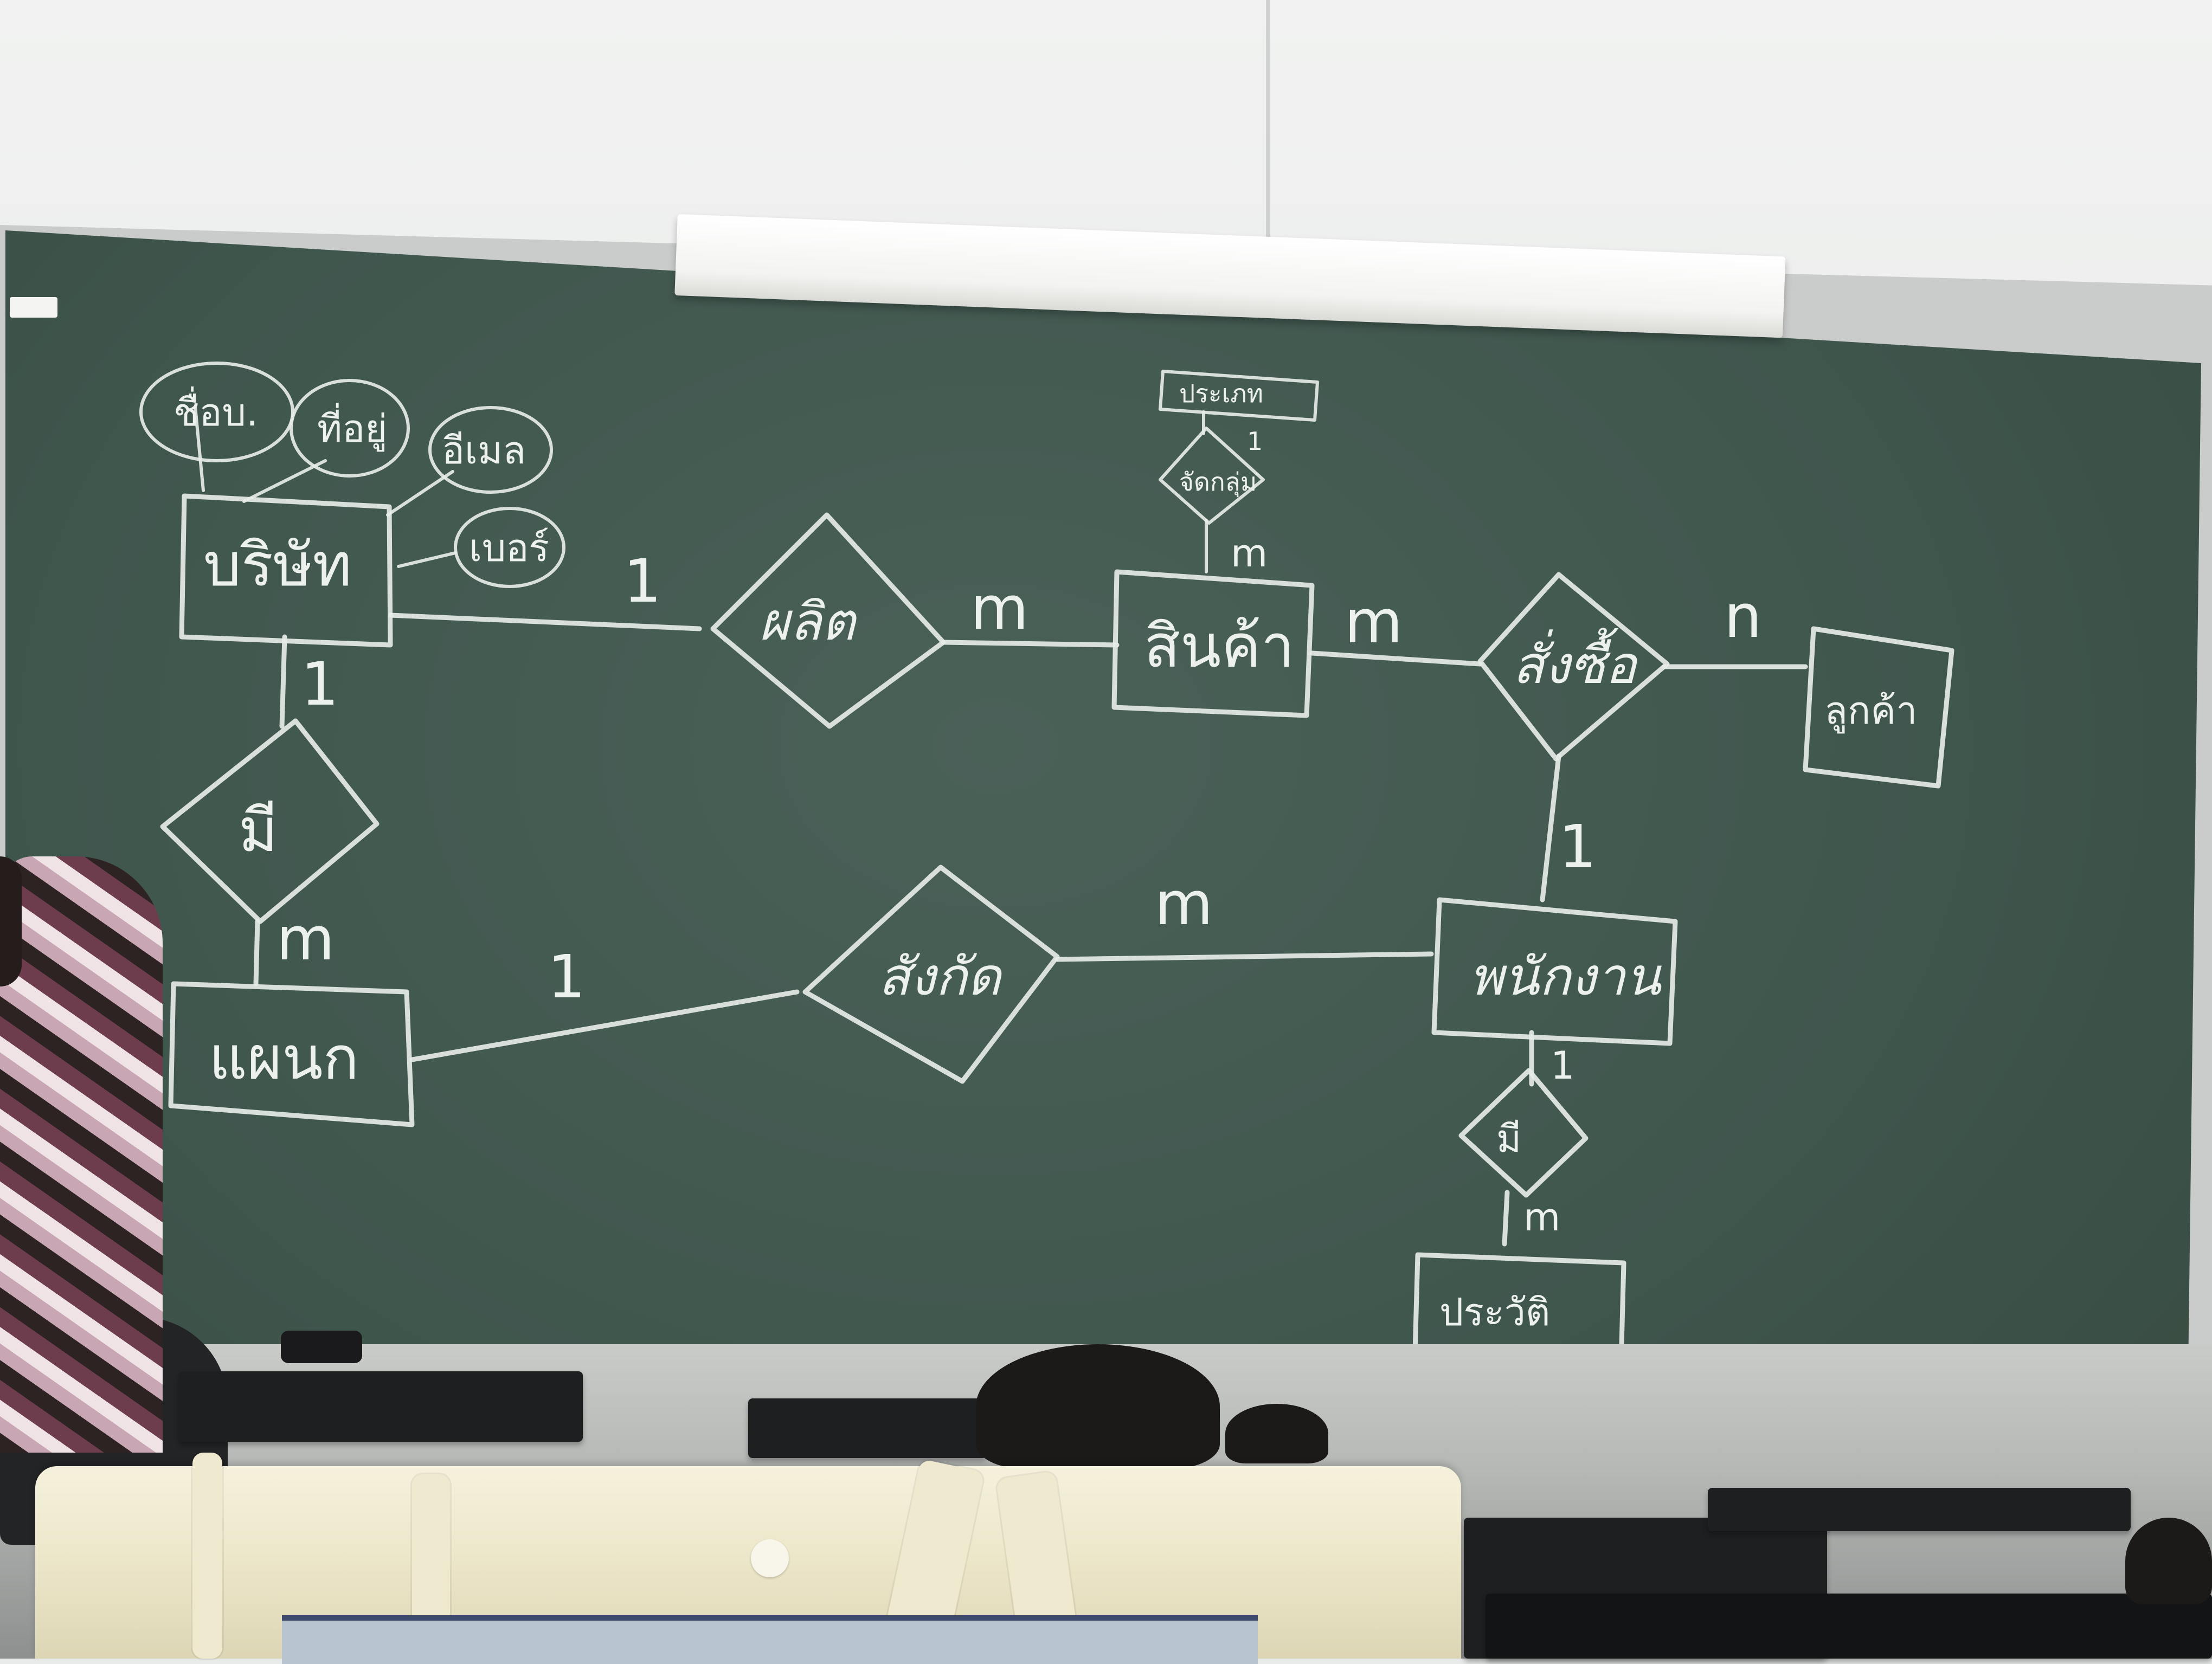  What do you see at coordinates (427, 559) in the screenshot?
I see `line-attr-phone` at bounding box center [427, 559].